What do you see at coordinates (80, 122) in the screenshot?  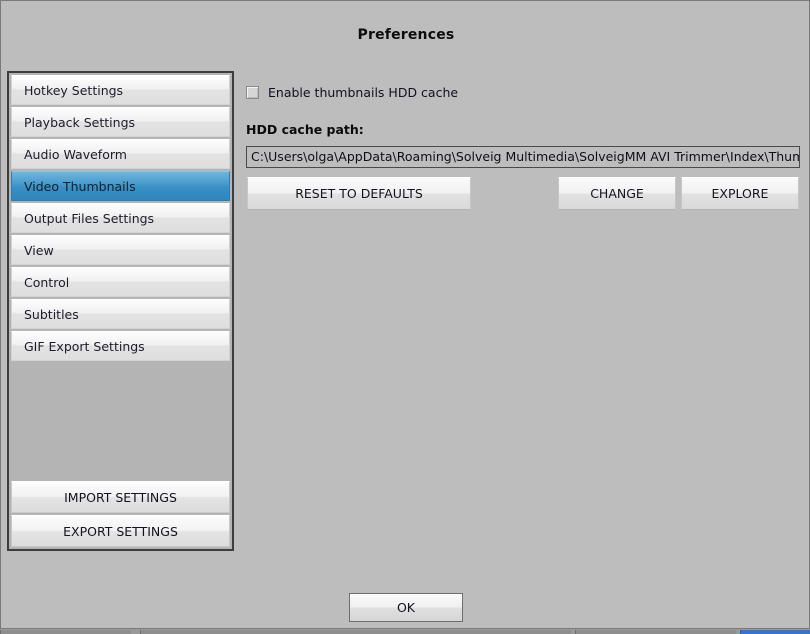 I see `sidebar-item-label: Playback Settings` at bounding box center [80, 122].